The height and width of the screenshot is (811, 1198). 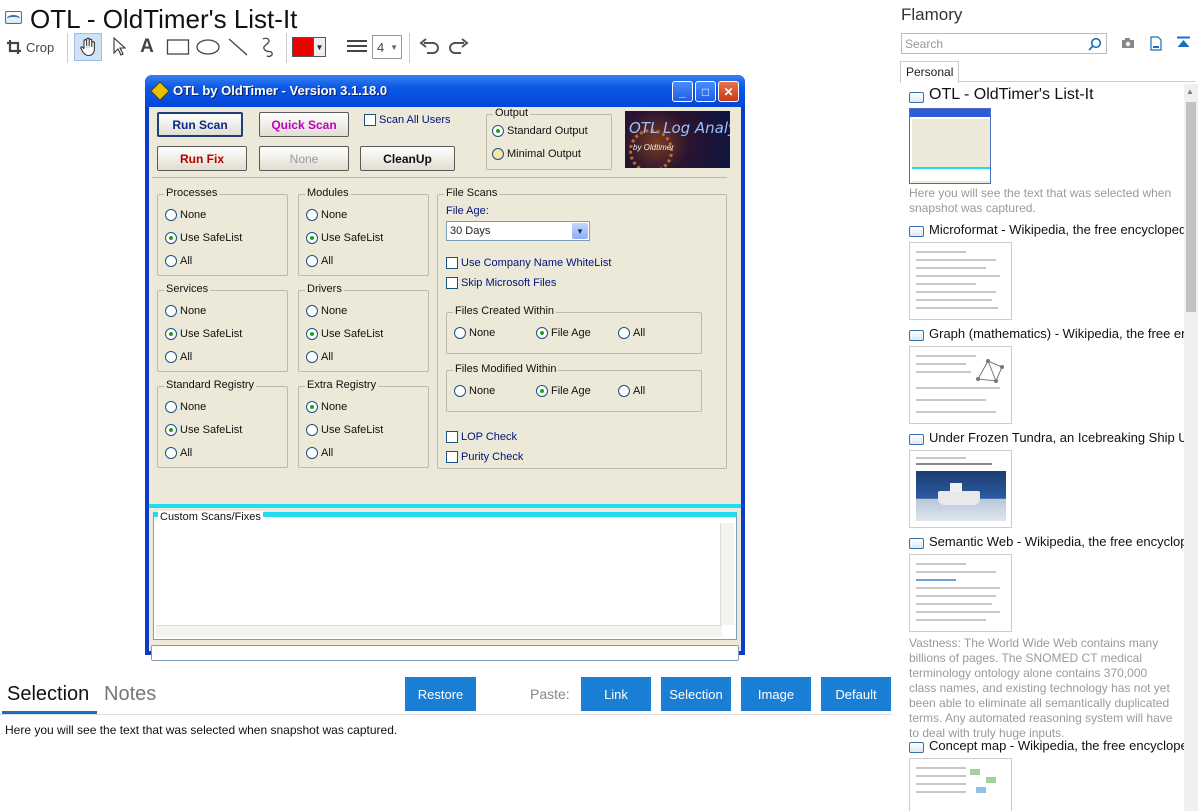 I want to click on tab-personal: Personal, so click(x=929, y=72).